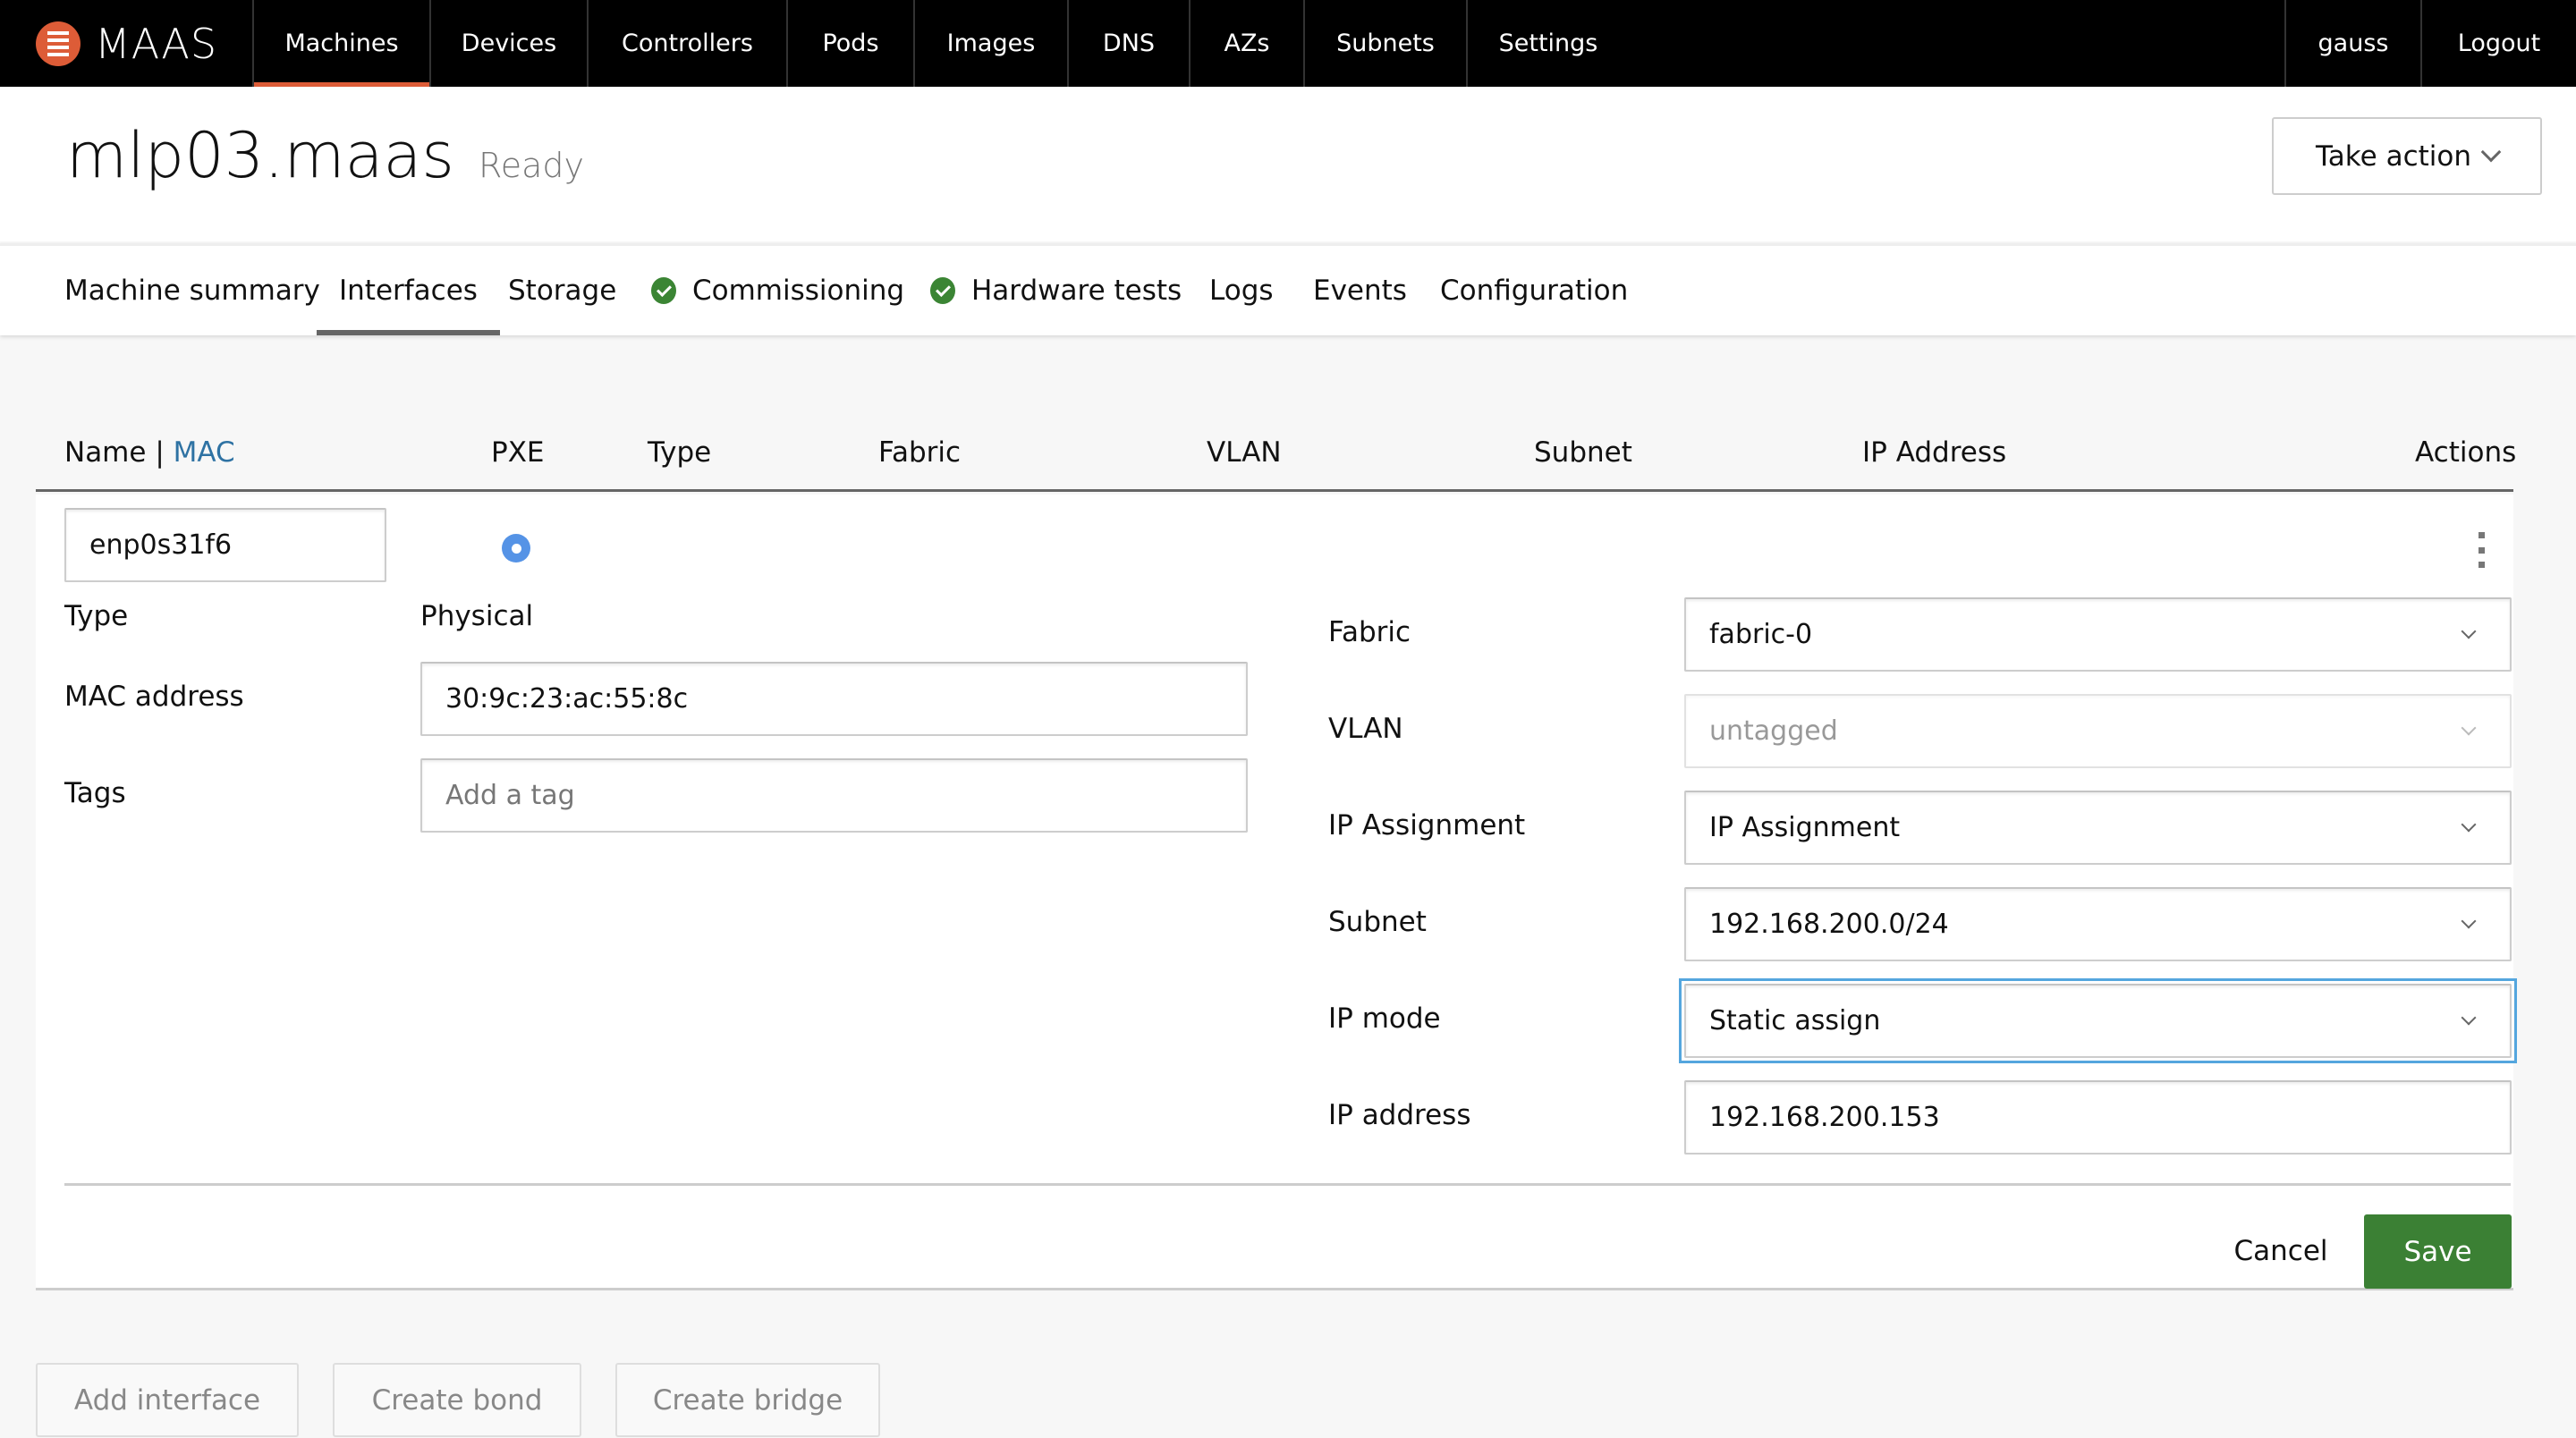  I want to click on column-type: Type, so click(680, 452).